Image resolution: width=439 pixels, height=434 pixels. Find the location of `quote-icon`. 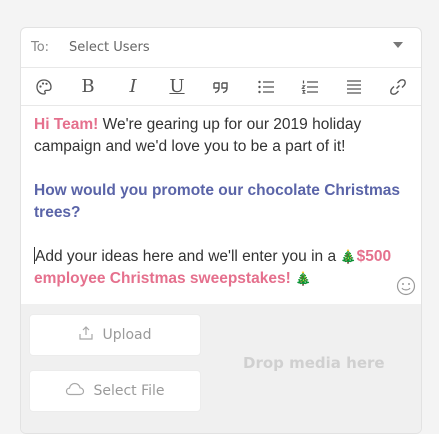

quote-icon is located at coordinates (221, 87).